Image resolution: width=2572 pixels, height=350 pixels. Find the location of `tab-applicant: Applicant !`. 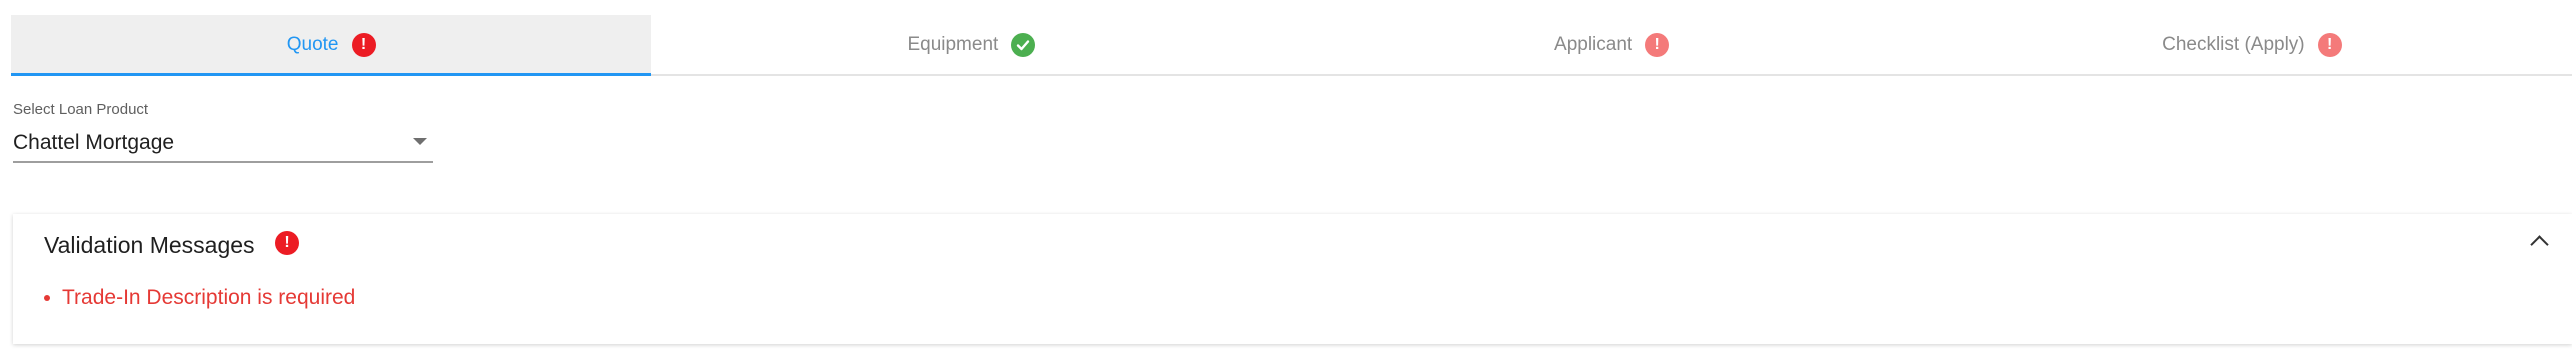

tab-applicant: Applicant ! is located at coordinates (1612, 44).